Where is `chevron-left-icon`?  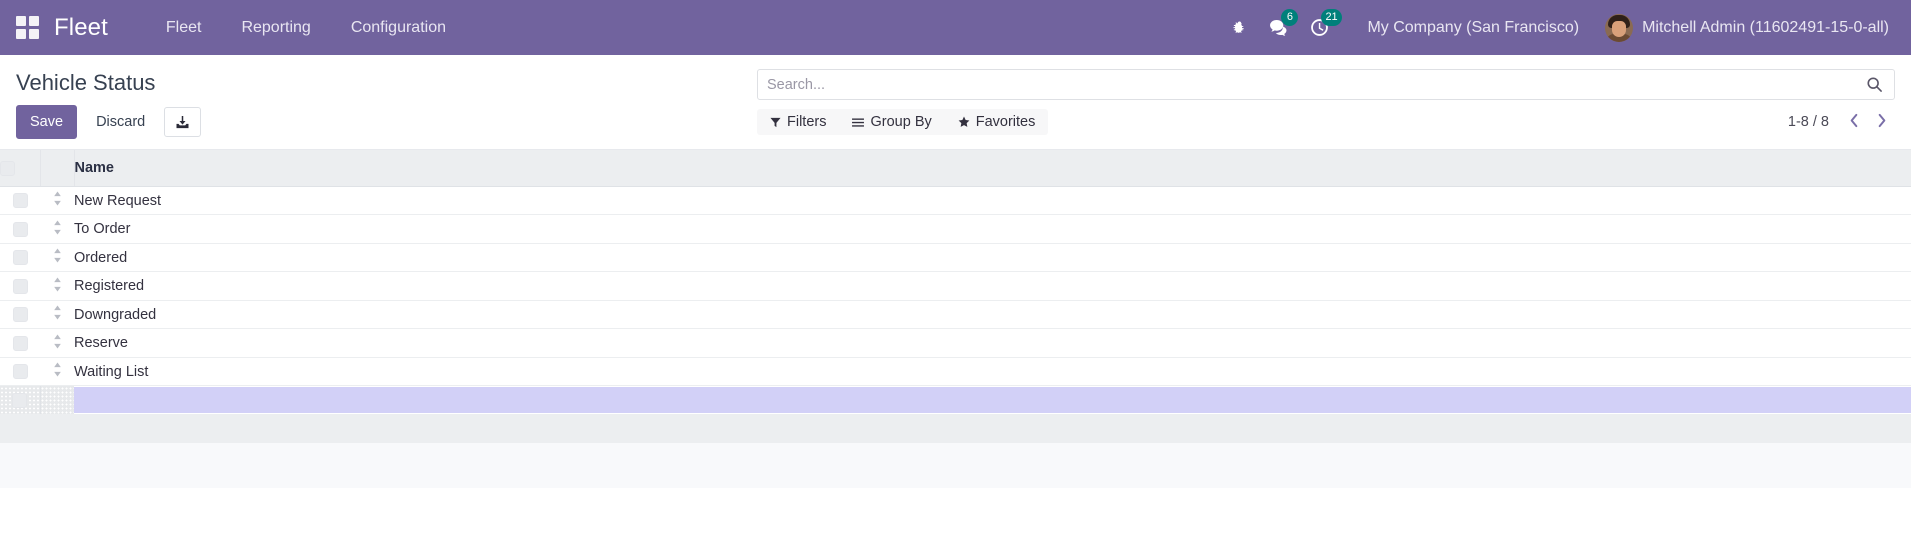 chevron-left-icon is located at coordinates (1854, 120).